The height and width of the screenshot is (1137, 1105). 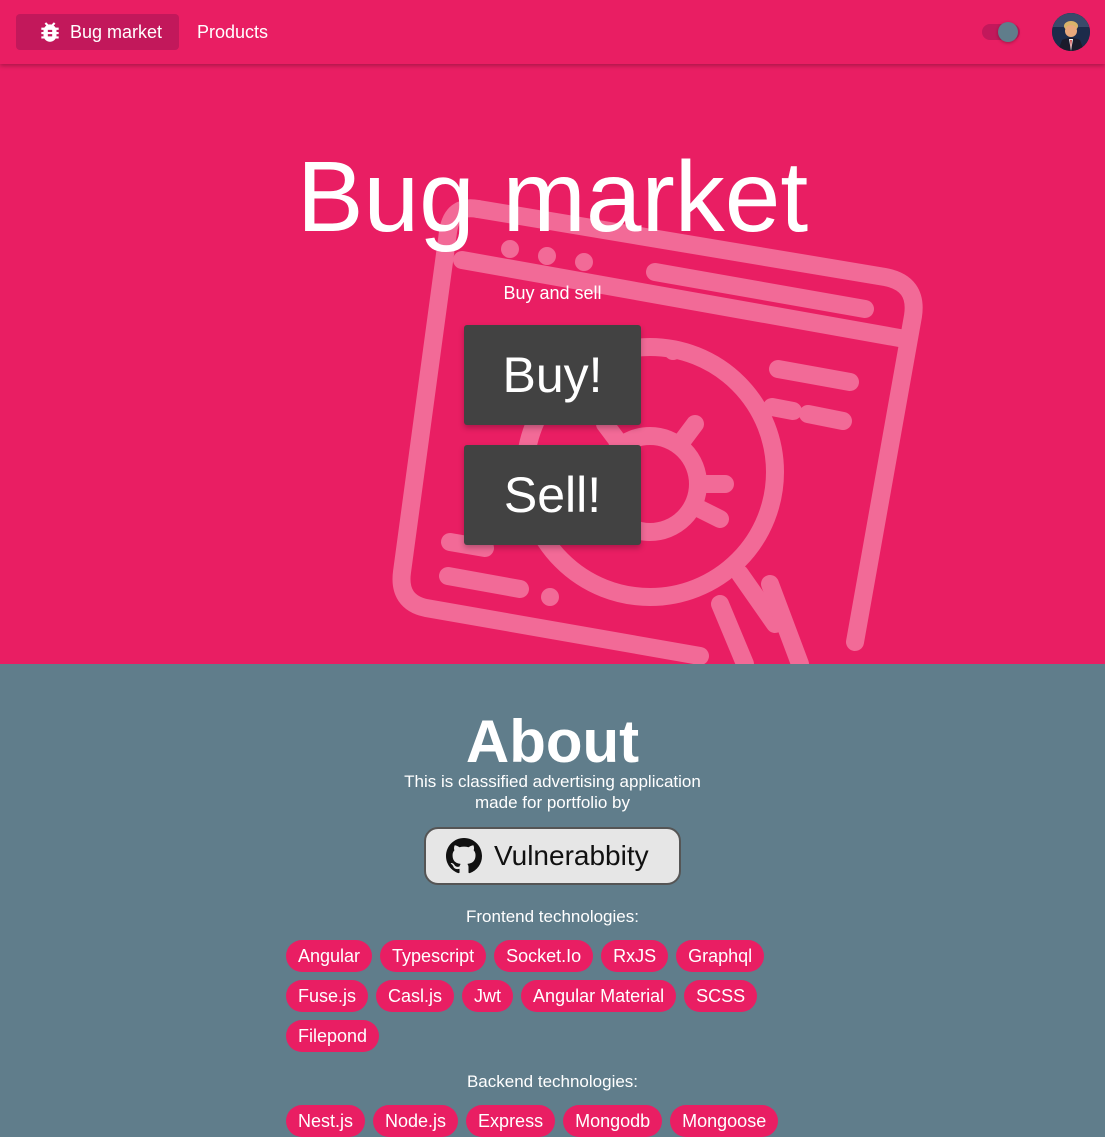 What do you see at coordinates (724, 1121) in the screenshot?
I see `tech-chip: Mongoose` at bounding box center [724, 1121].